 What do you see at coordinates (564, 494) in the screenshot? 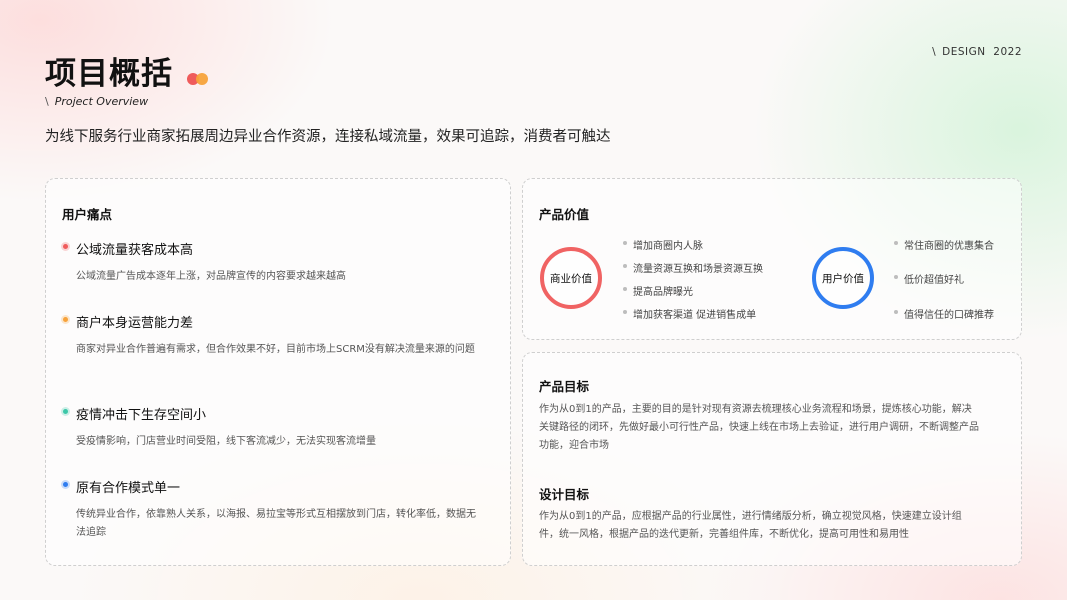
I see `design-goal-title: 设计目标` at bounding box center [564, 494].